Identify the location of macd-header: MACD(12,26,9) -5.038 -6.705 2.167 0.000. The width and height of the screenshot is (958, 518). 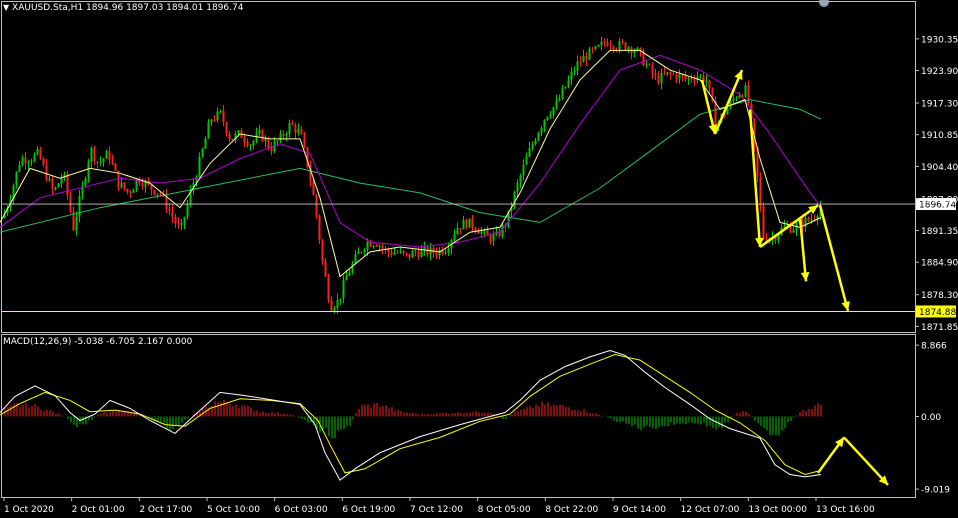
(98, 342).